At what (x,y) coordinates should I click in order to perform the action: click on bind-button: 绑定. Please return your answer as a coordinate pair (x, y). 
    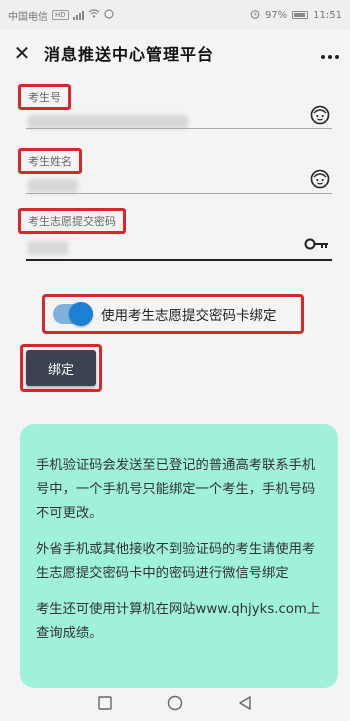
    Looking at the image, I should click on (61, 368).